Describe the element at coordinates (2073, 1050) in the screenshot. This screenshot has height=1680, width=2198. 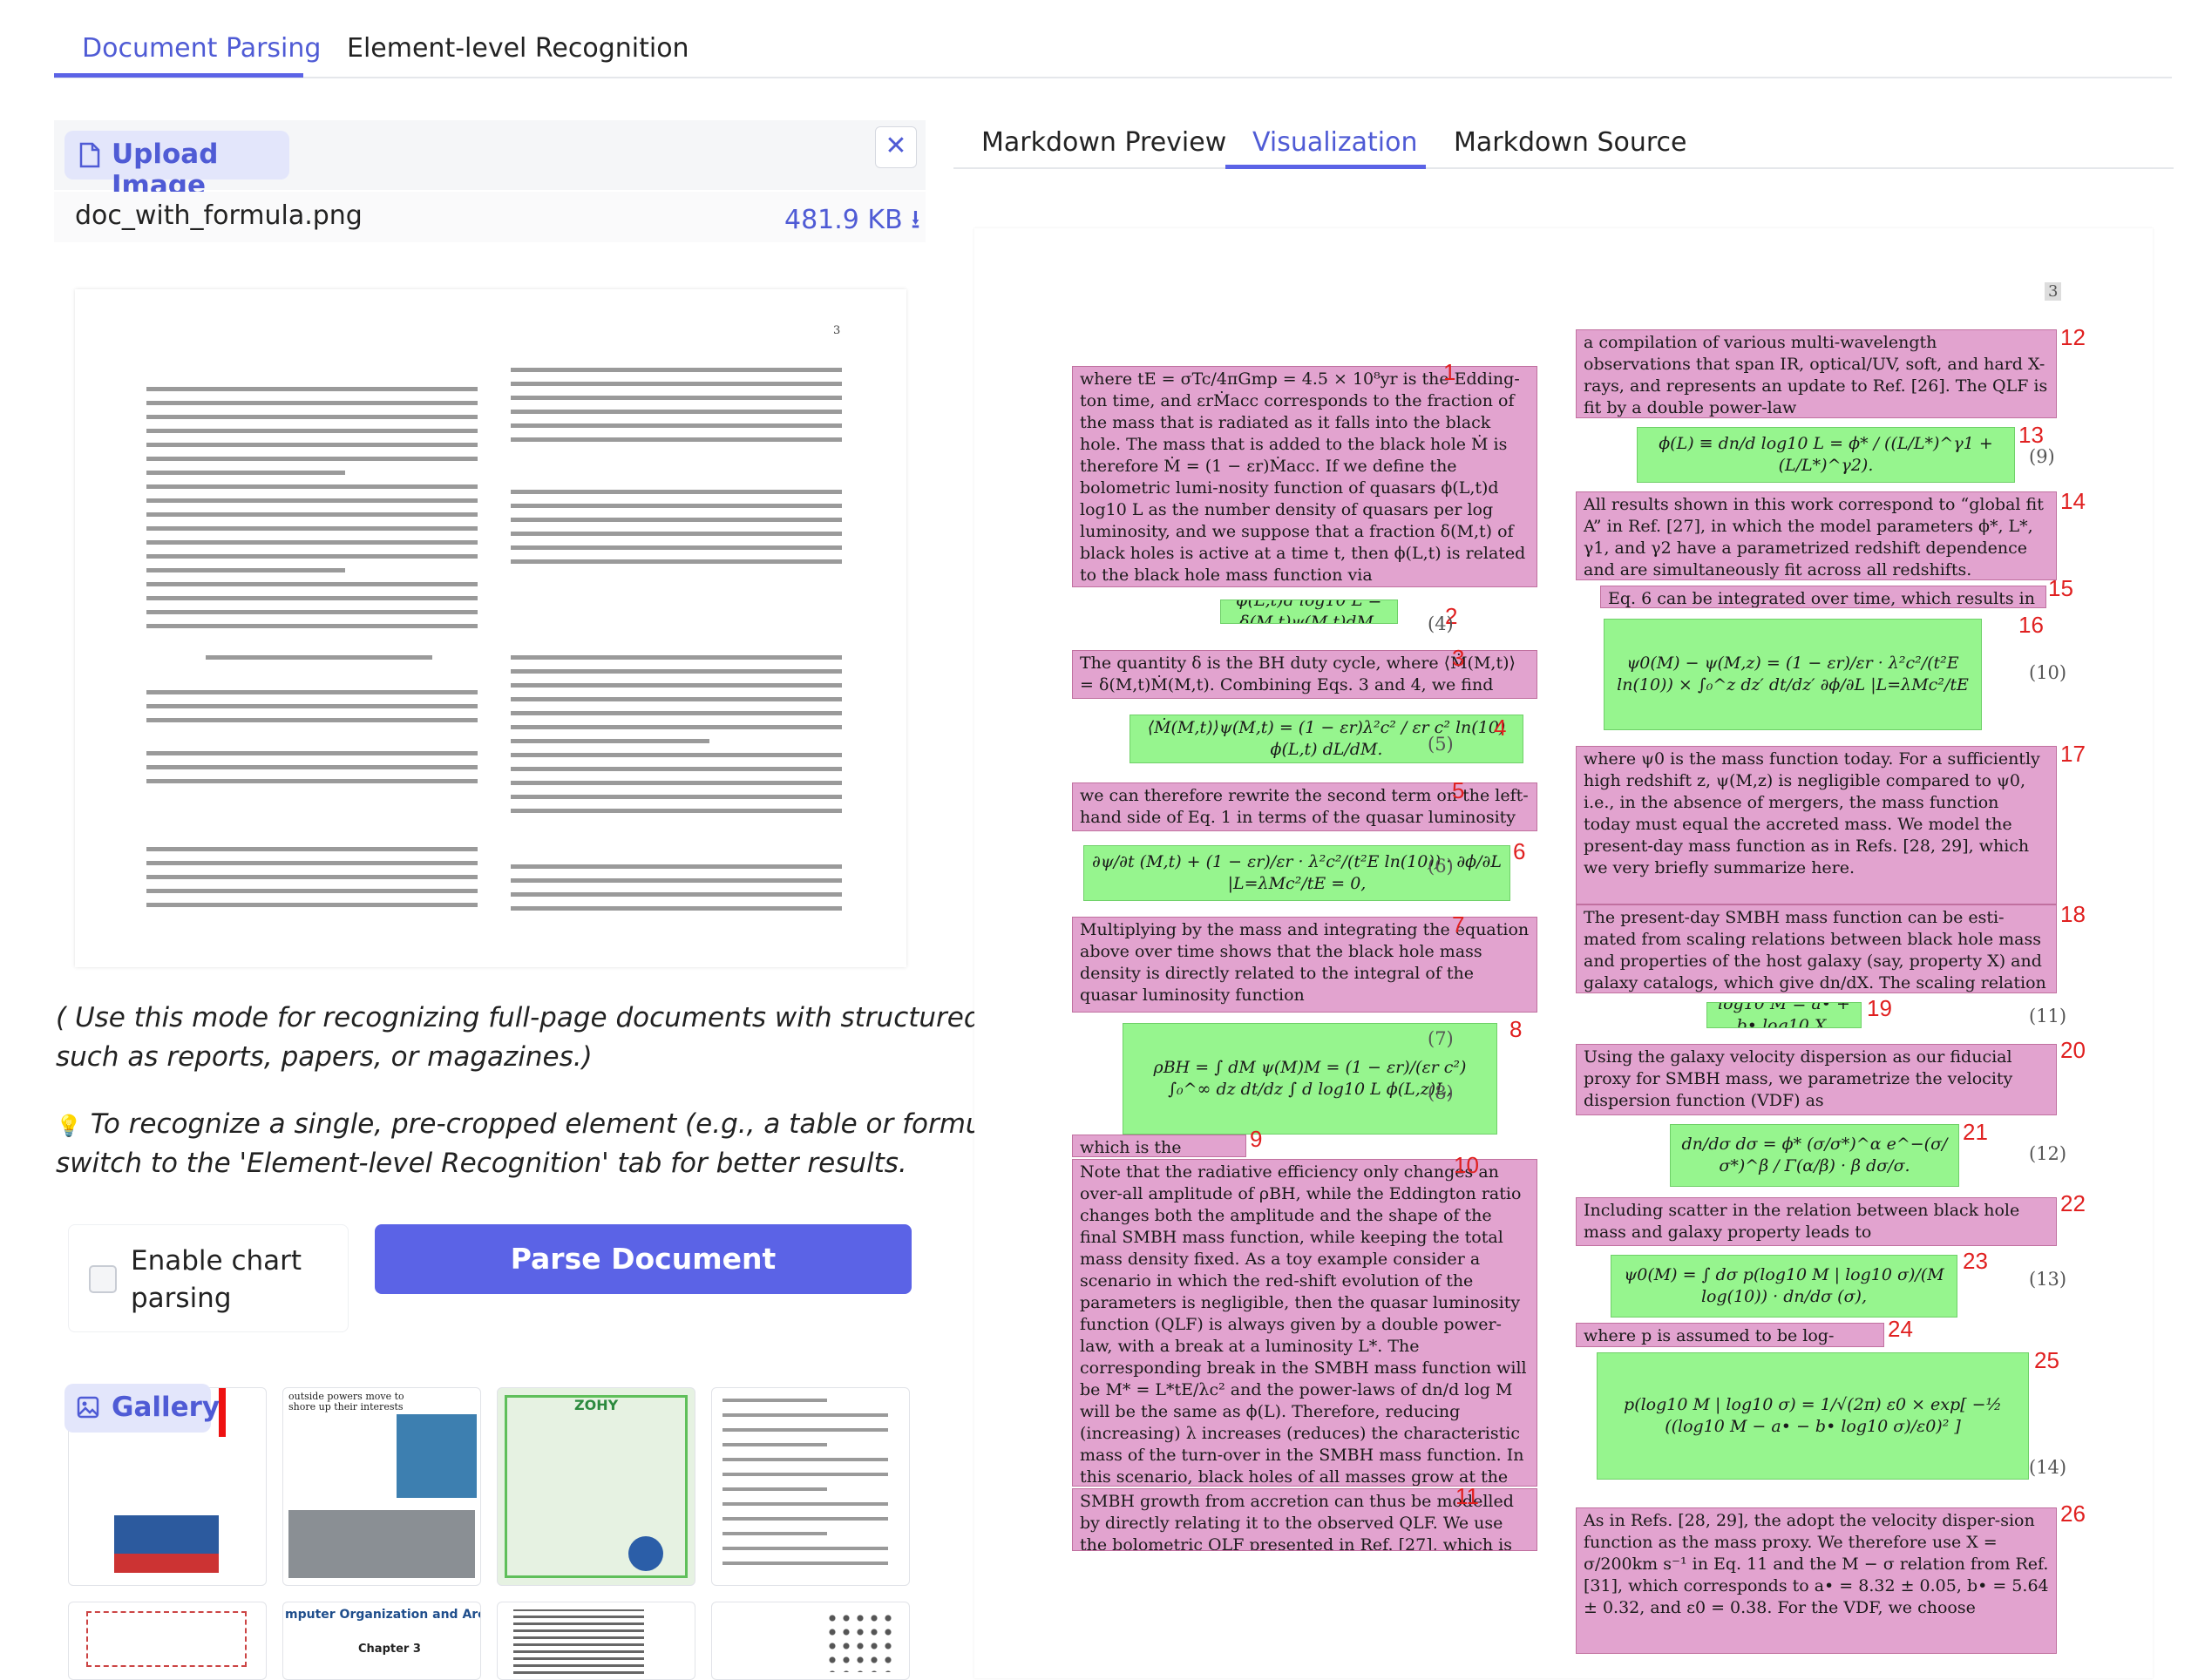
I see `block-label: 20` at that location.